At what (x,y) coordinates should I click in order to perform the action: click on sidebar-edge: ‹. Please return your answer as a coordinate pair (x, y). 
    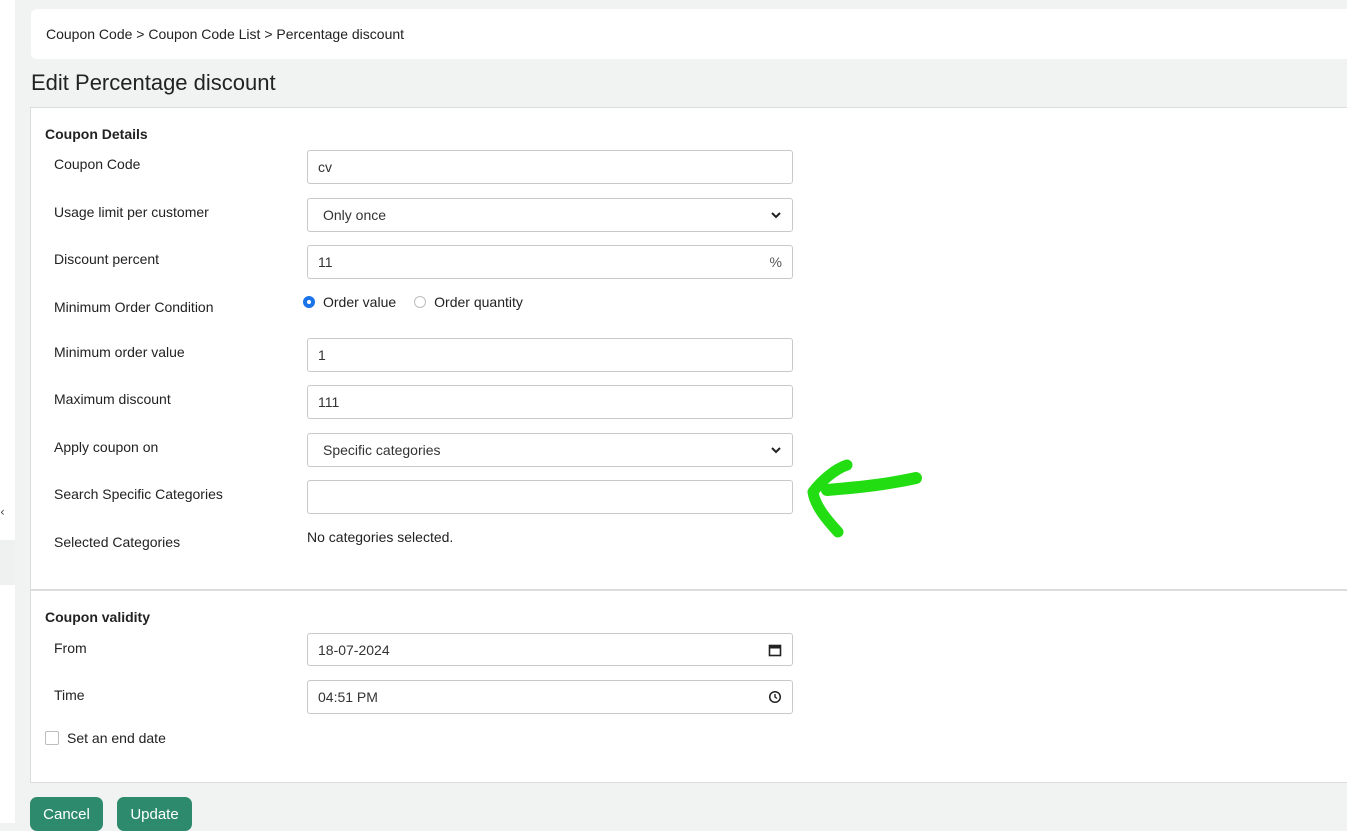
    Looking at the image, I should click on (7, 411).